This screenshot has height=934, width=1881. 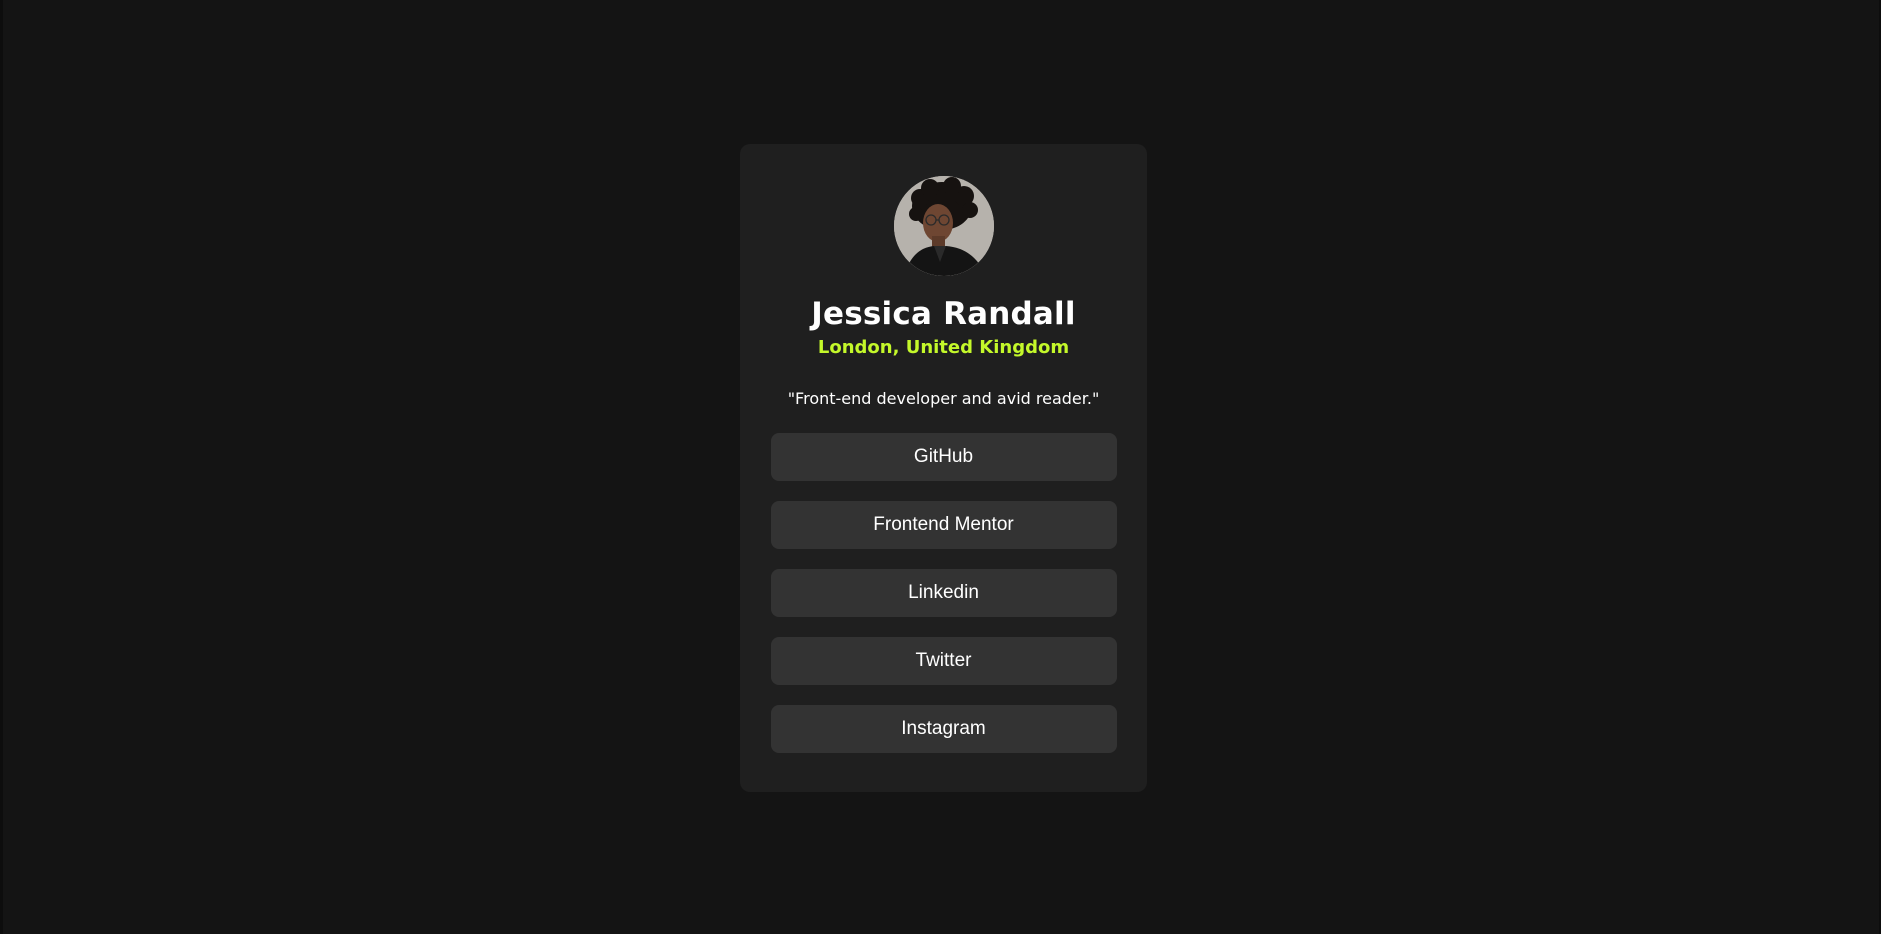 I want to click on github-link-button: GitHub, so click(x=943, y=457).